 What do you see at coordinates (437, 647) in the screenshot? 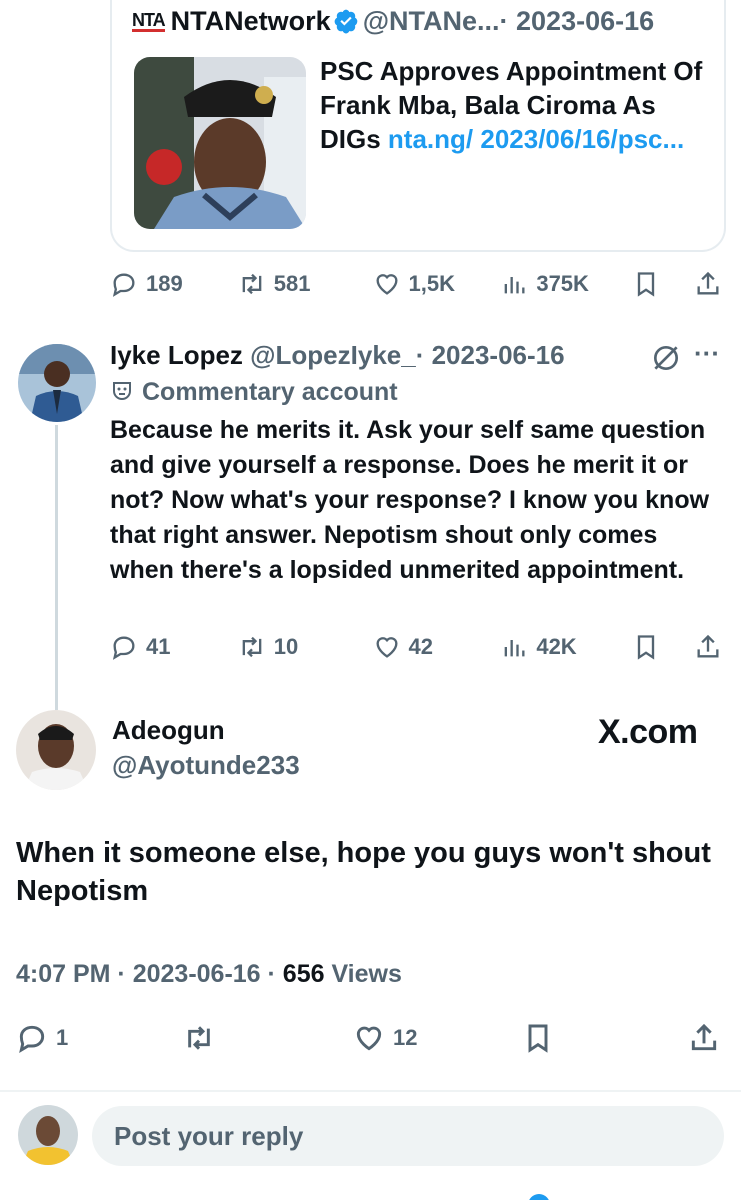
I see `like-button: 42` at bounding box center [437, 647].